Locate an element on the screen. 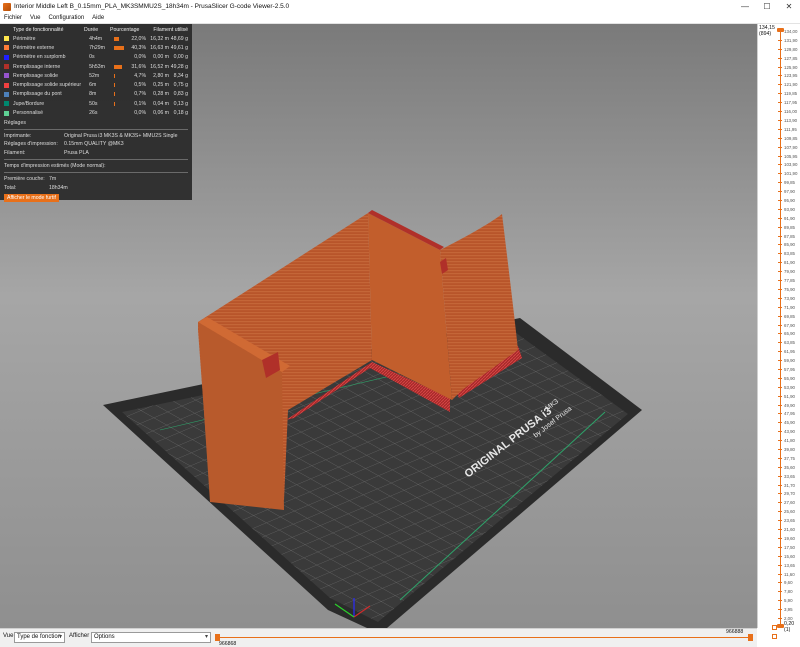 The width and height of the screenshot is (800, 647). view-type-select: Type de fonction ▾ is located at coordinates (39, 637).